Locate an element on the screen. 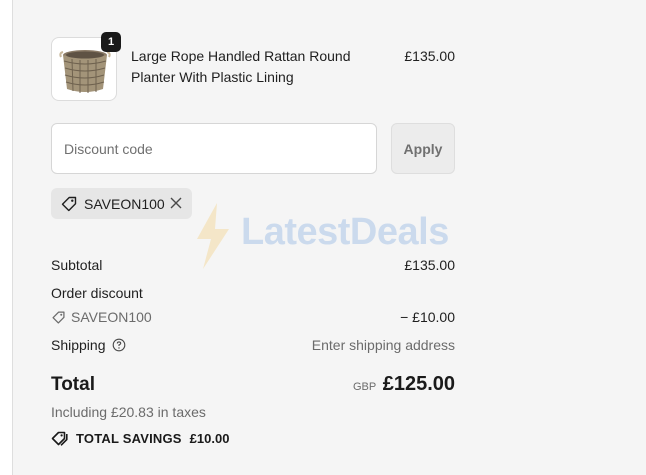 Image resolution: width=646 pixels, height=475 pixels. total-savings: TOTAL SAVINGS £10.00 is located at coordinates (140, 438).